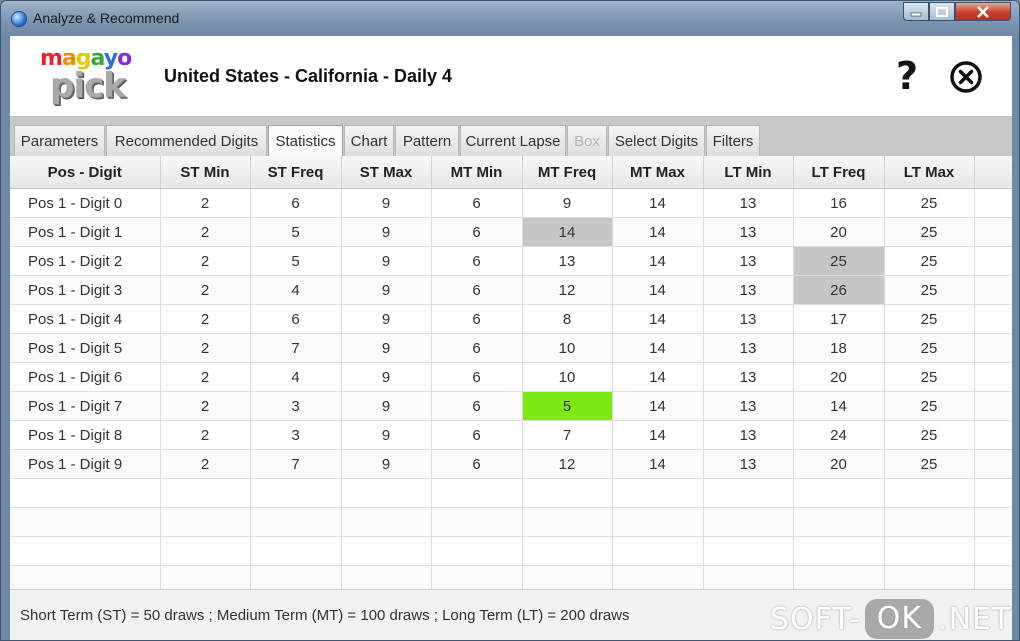 The height and width of the screenshot is (641, 1020). I want to click on row-label-cell: Pos 1 - Digit 6, so click(85, 377).